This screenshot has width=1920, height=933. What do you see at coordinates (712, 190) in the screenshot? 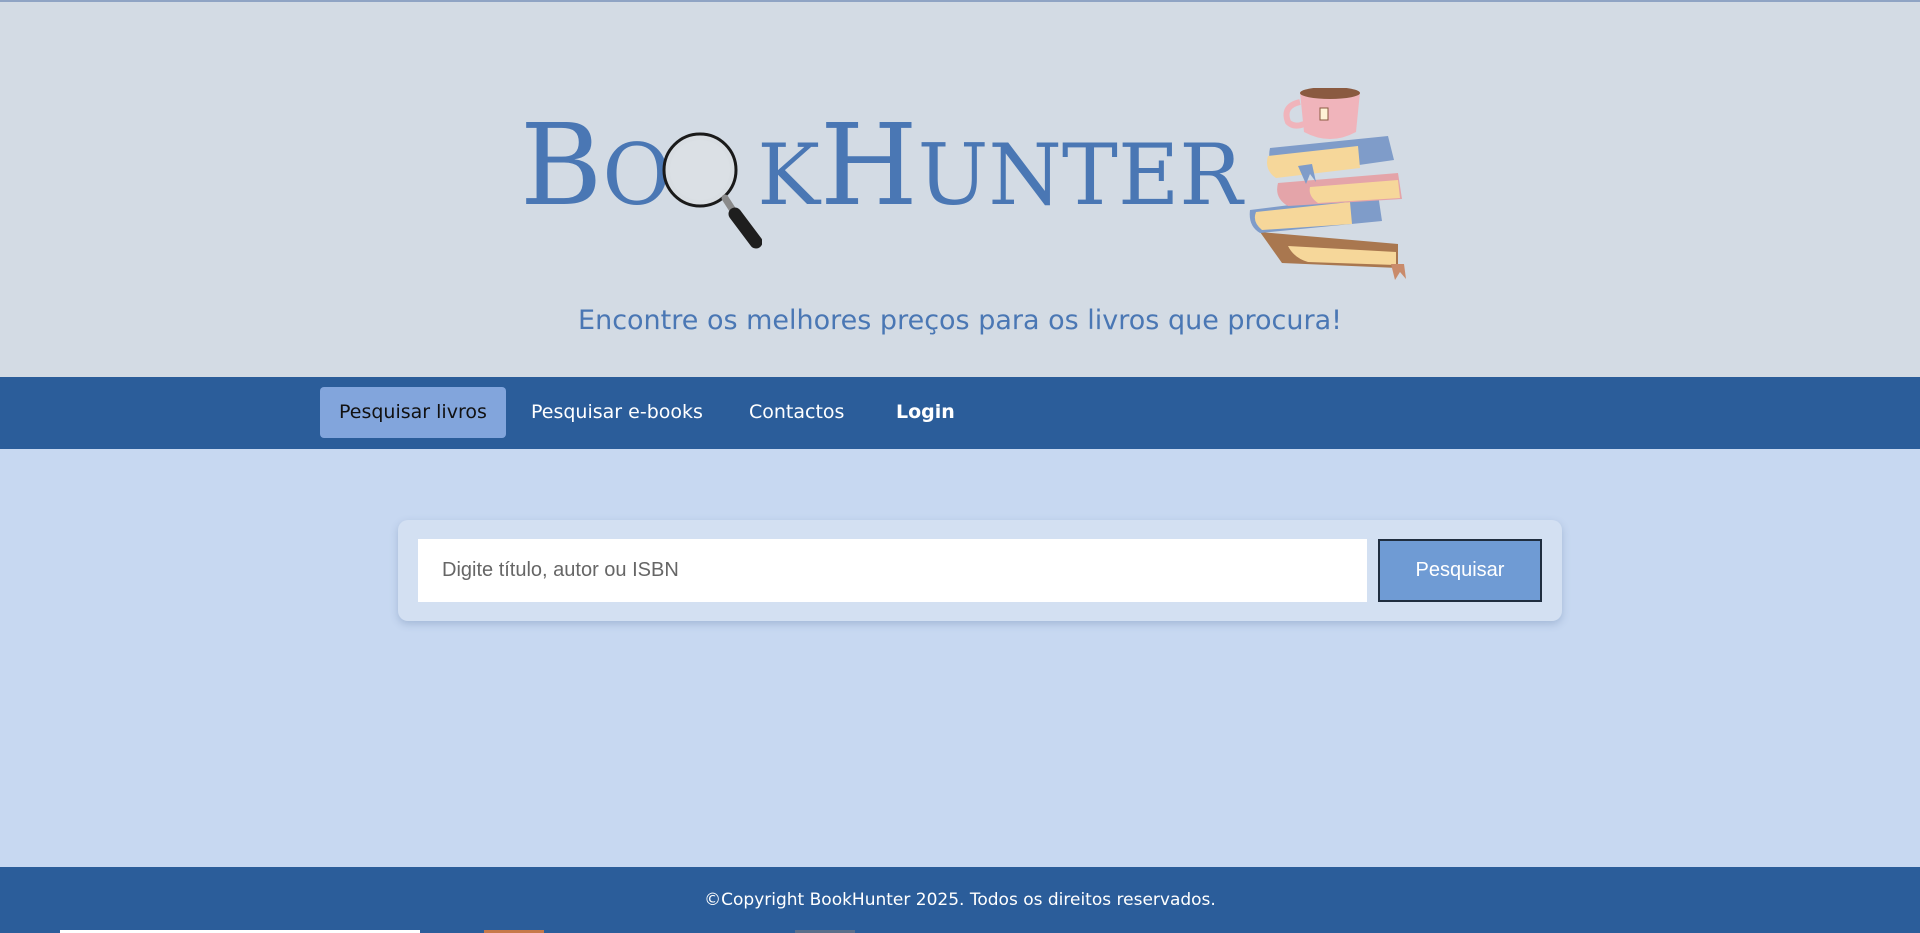
I see `magnifier-icon` at bounding box center [712, 190].